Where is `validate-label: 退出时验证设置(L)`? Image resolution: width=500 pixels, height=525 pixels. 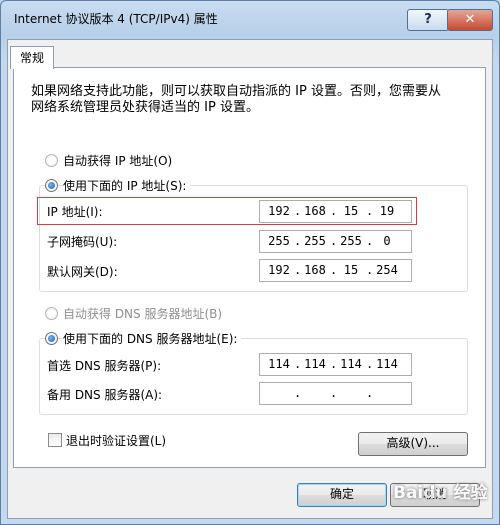
validate-label: 退出时验证设置(L) is located at coordinates (116, 441).